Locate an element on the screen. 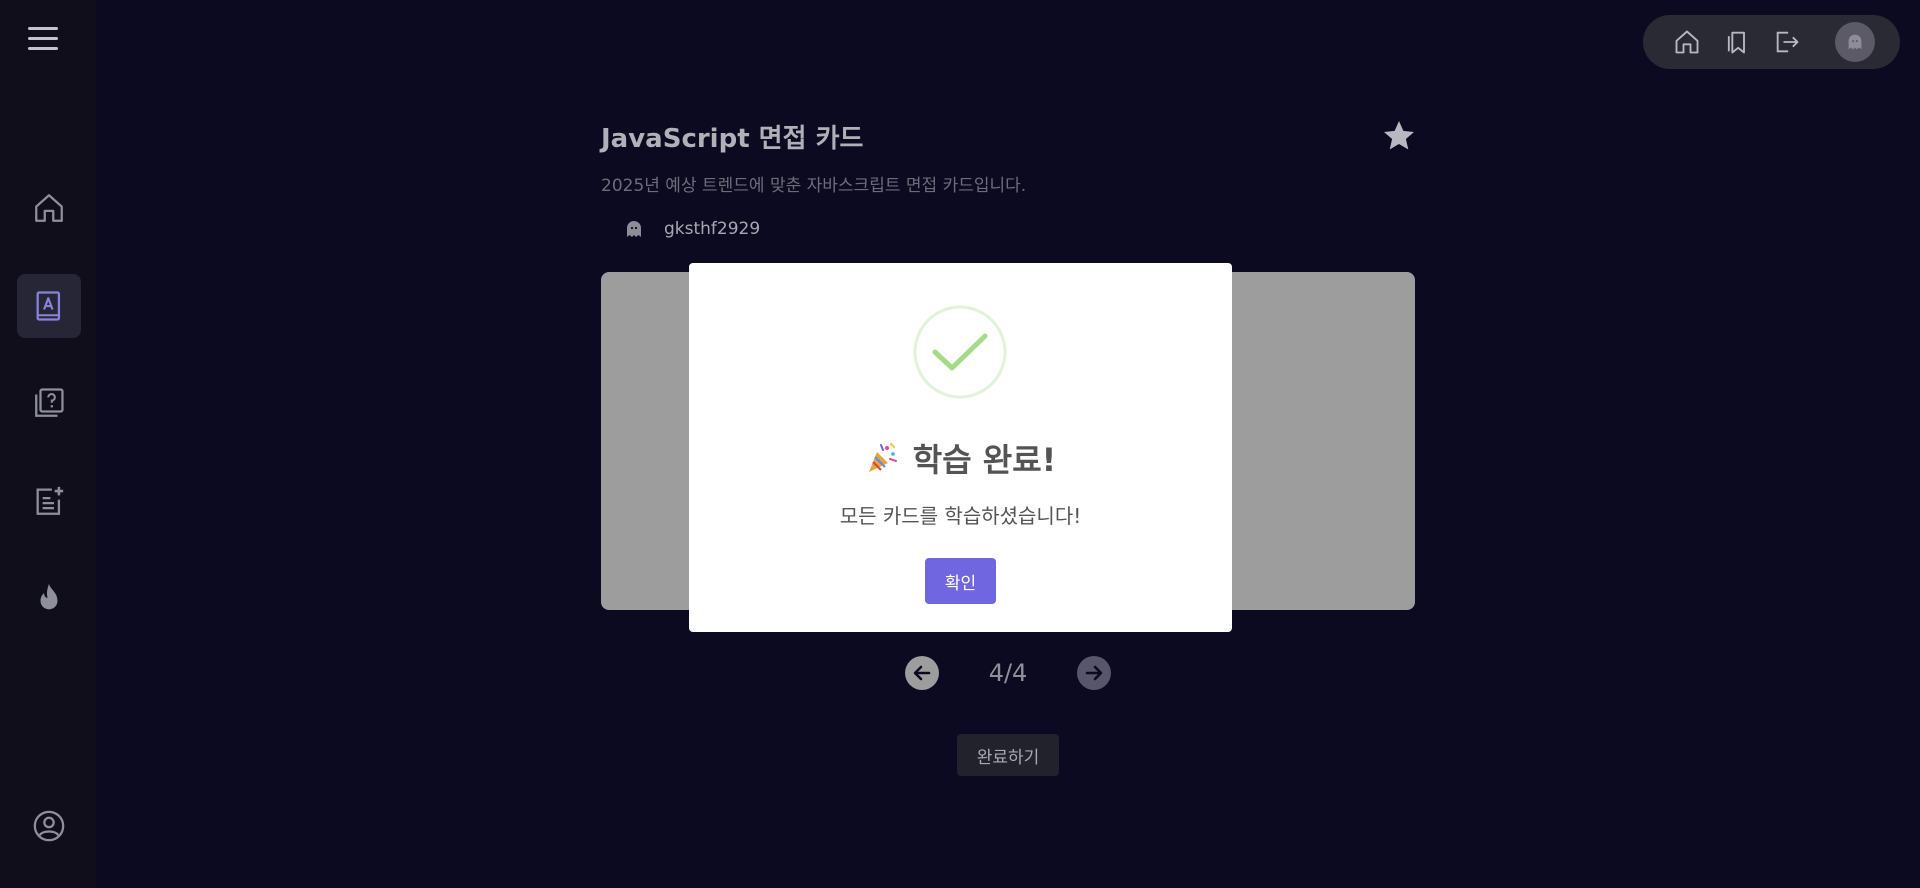  completion-modal: 학습 완료! 모든 카드를 학습하셨습니다! 확인 is located at coordinates (960, 447).